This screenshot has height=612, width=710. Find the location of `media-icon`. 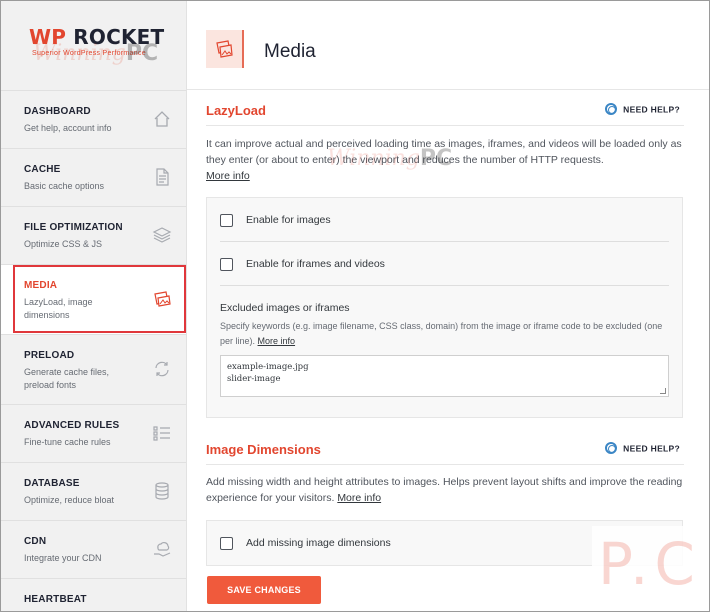

media-icon is located at coordinates (225, 49).